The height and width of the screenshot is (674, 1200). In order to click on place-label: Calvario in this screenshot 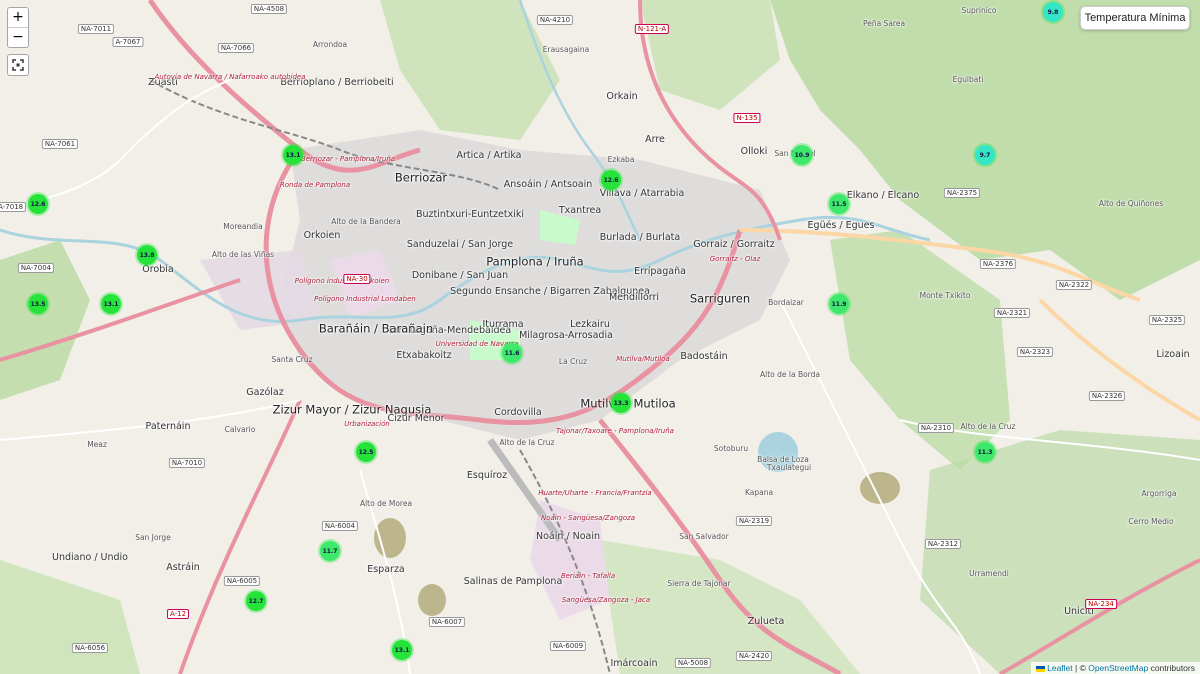, I will do `click(240, 429)`.